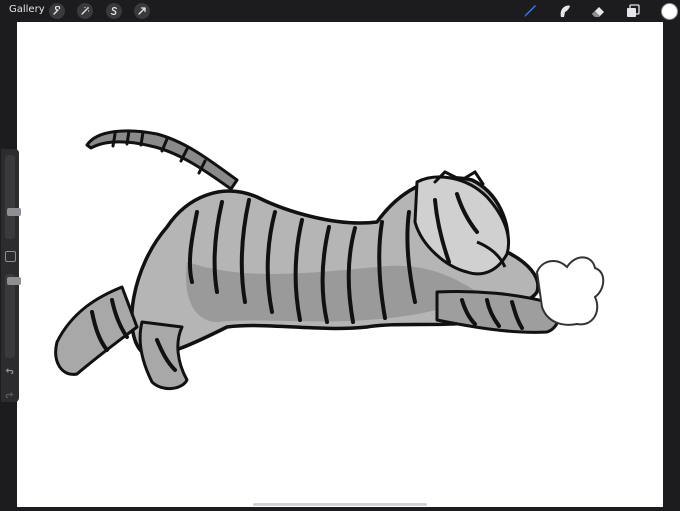  I want to click on gallery-button: Gallery, so click(27, 9).